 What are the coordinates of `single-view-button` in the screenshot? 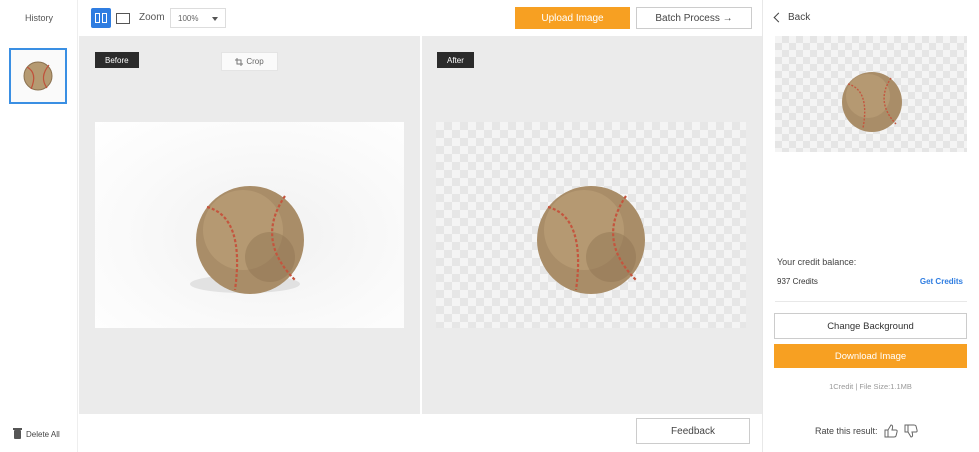 It's located at (123, 18).